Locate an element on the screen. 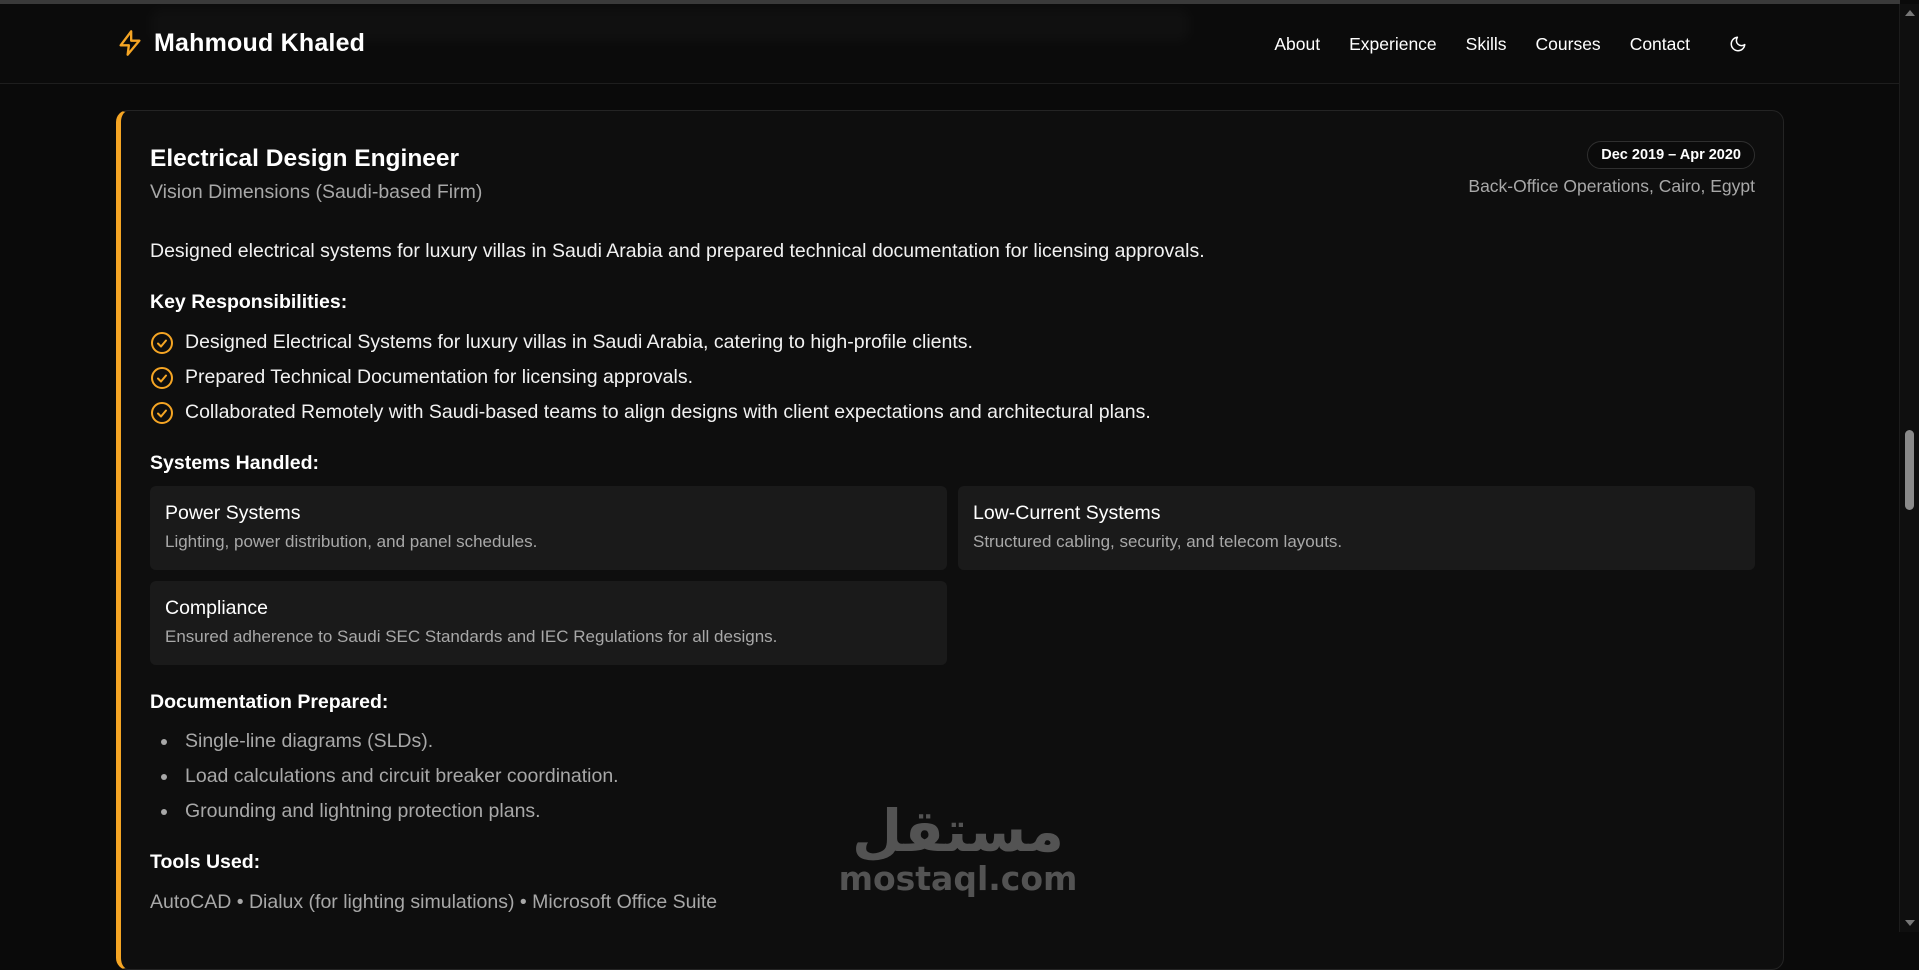 The image size is (1919, 970). nav-courses: Courses is located at coordinates (1568, 44).